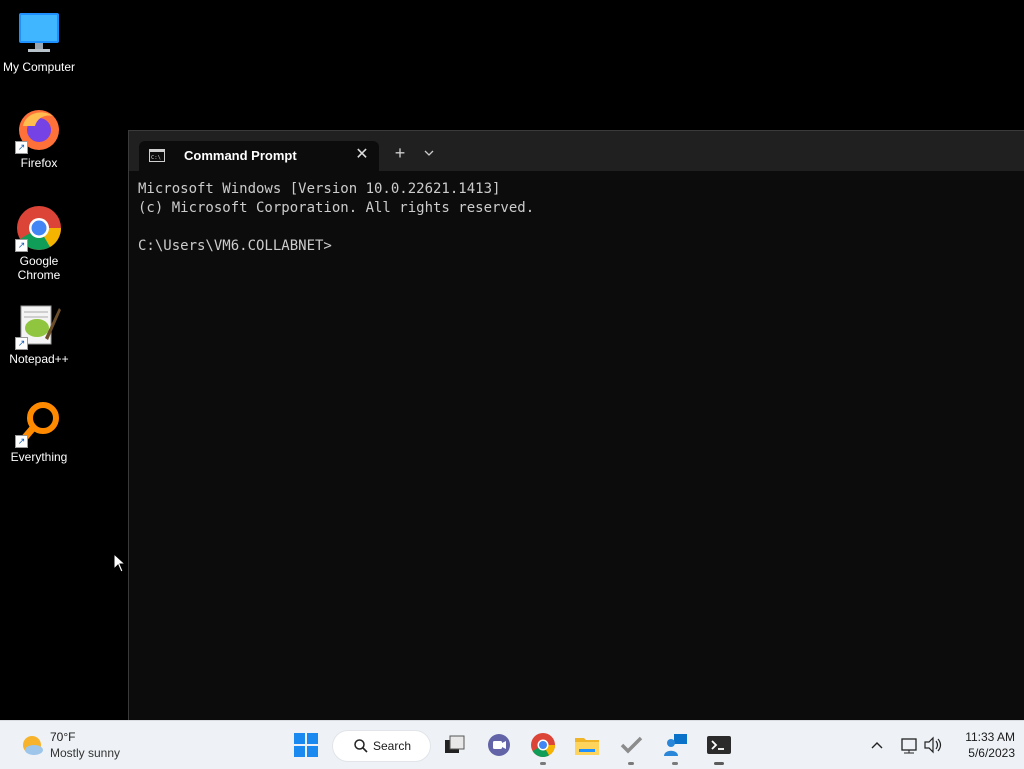  Describe the element at coordinates (576, 151) in the screenshot. I see `tab-bar: C:\ Command Prompt ✕ +` at that location.